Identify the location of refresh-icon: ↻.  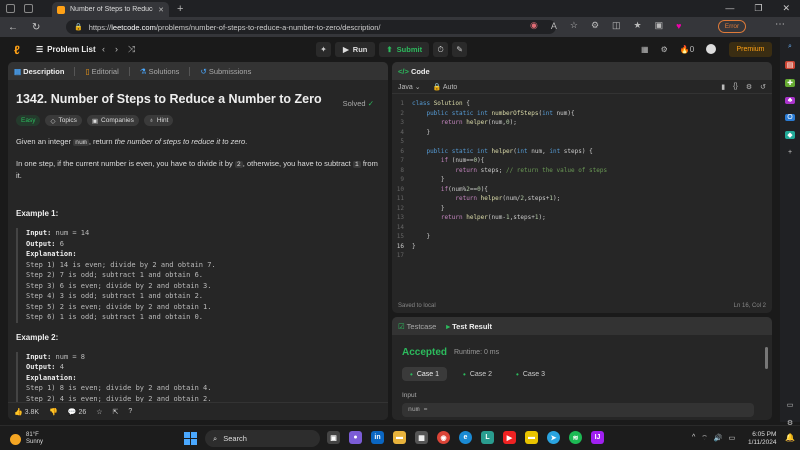
(36, 27).